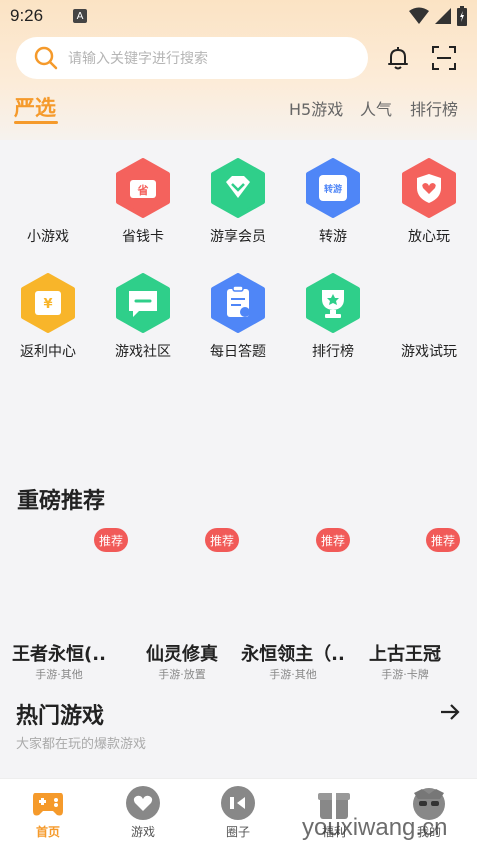  I want to click on game-name: 永恒领主（.., so click(293, 654).